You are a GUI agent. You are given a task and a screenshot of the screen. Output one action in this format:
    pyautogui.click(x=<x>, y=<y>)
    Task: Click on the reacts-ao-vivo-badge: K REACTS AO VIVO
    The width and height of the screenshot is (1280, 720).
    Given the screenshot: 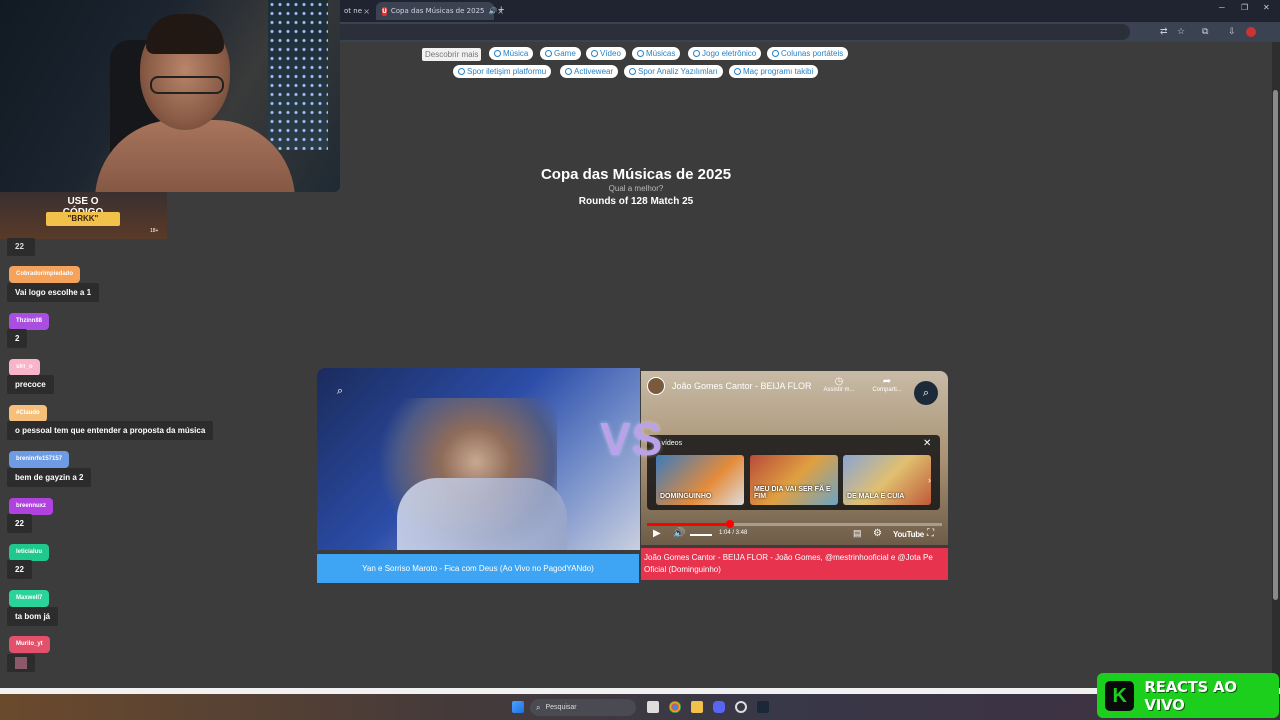 What is the action you would take?
    pyautogui.click(x=1188, y=695)
    